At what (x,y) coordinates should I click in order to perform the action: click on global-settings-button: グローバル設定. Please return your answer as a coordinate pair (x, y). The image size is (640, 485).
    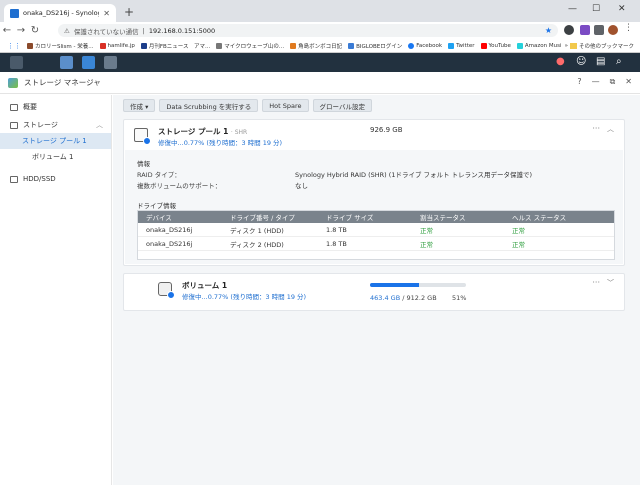
    Looking at the image, I should click on (342, 105).